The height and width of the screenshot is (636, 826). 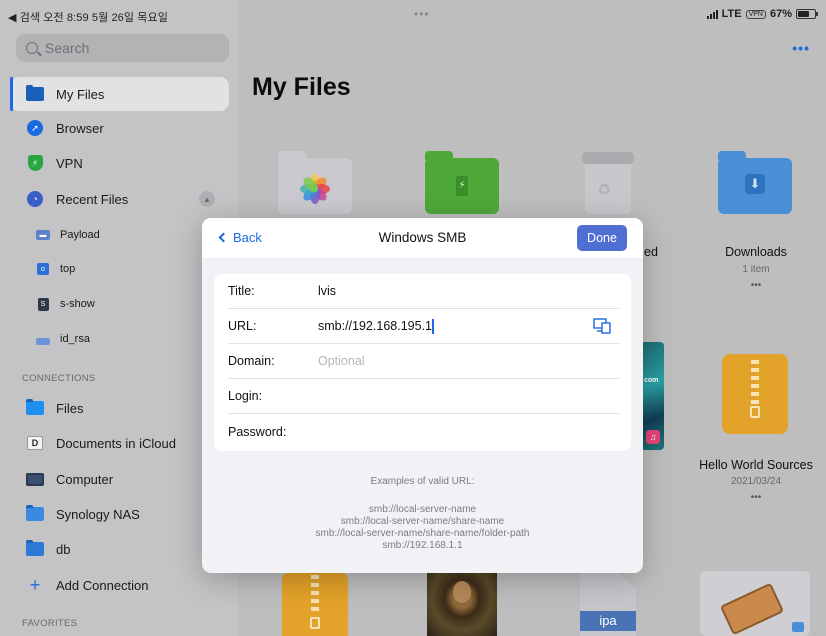 I want to click on url-row: URL: smb://192.168.195.1, so click(x=423, y=326).